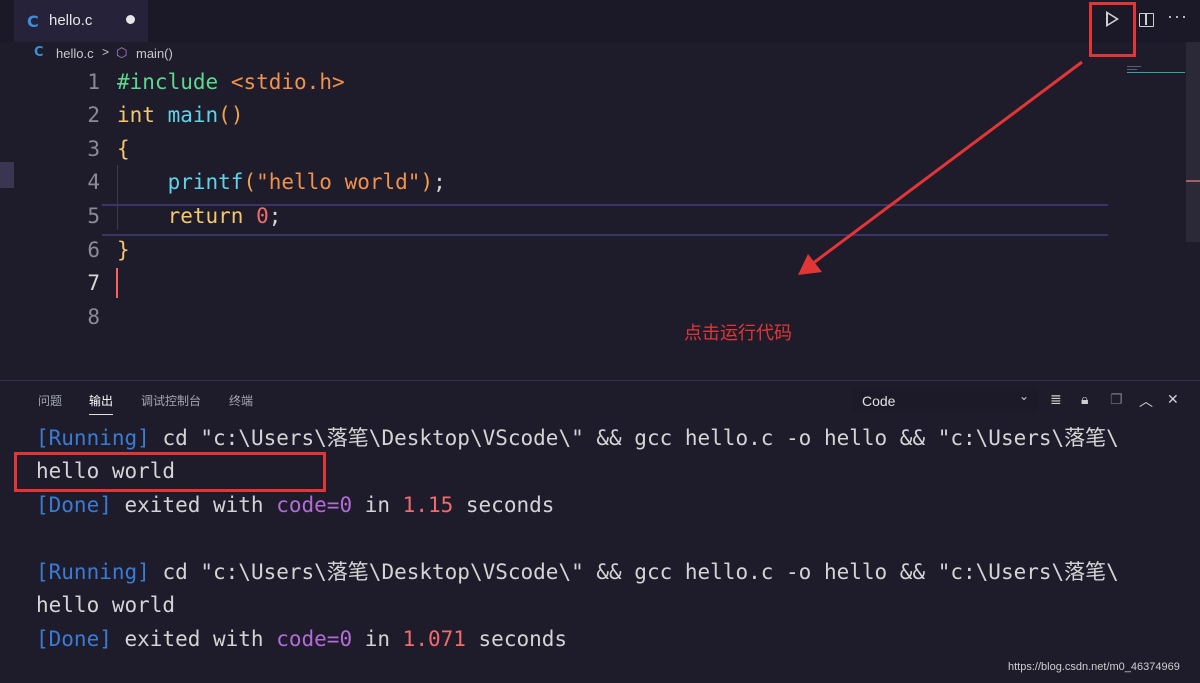 This screenshot has height=683, width=1200. Describe the element at coordinates (1116, 399) in the screenshot. I see `copy-icon: ❐` at that location.